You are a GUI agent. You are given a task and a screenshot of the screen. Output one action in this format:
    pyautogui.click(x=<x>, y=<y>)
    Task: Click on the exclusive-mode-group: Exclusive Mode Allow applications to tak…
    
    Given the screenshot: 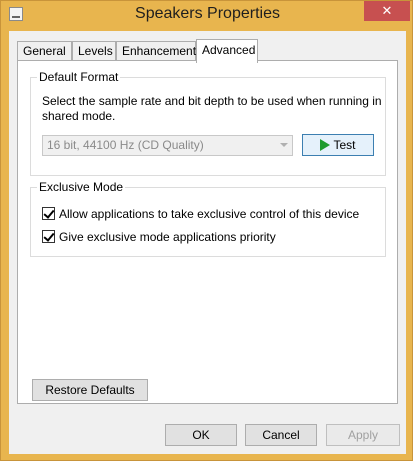 What is the action you would take?
    pyautogui.click(x=208, y=218)
    